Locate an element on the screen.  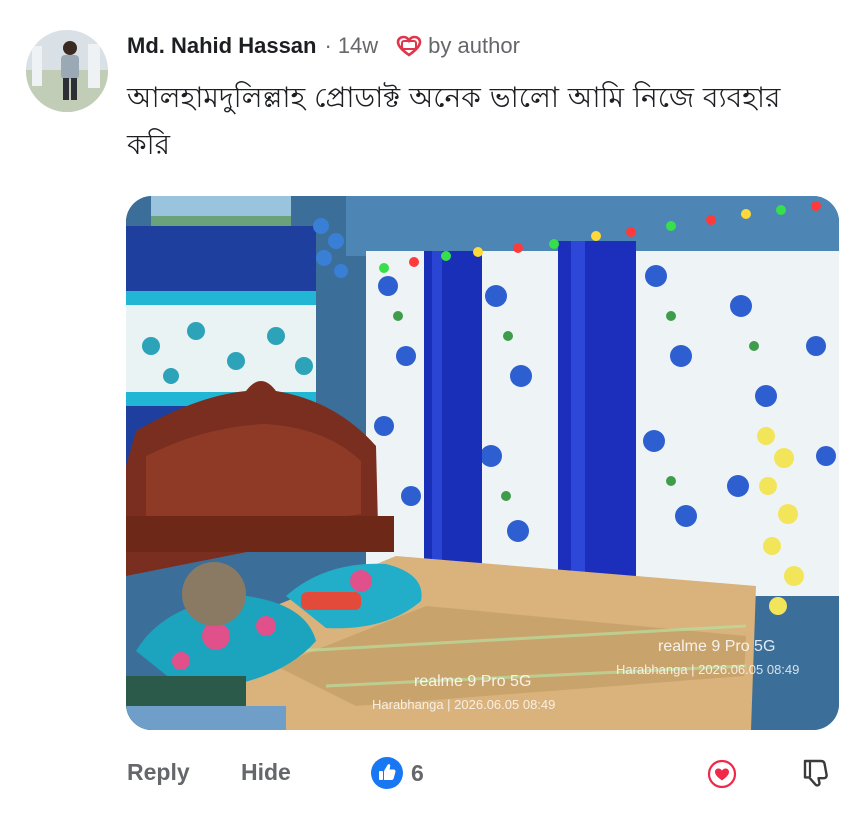
dislike-button is located at coordinates (816, 775).